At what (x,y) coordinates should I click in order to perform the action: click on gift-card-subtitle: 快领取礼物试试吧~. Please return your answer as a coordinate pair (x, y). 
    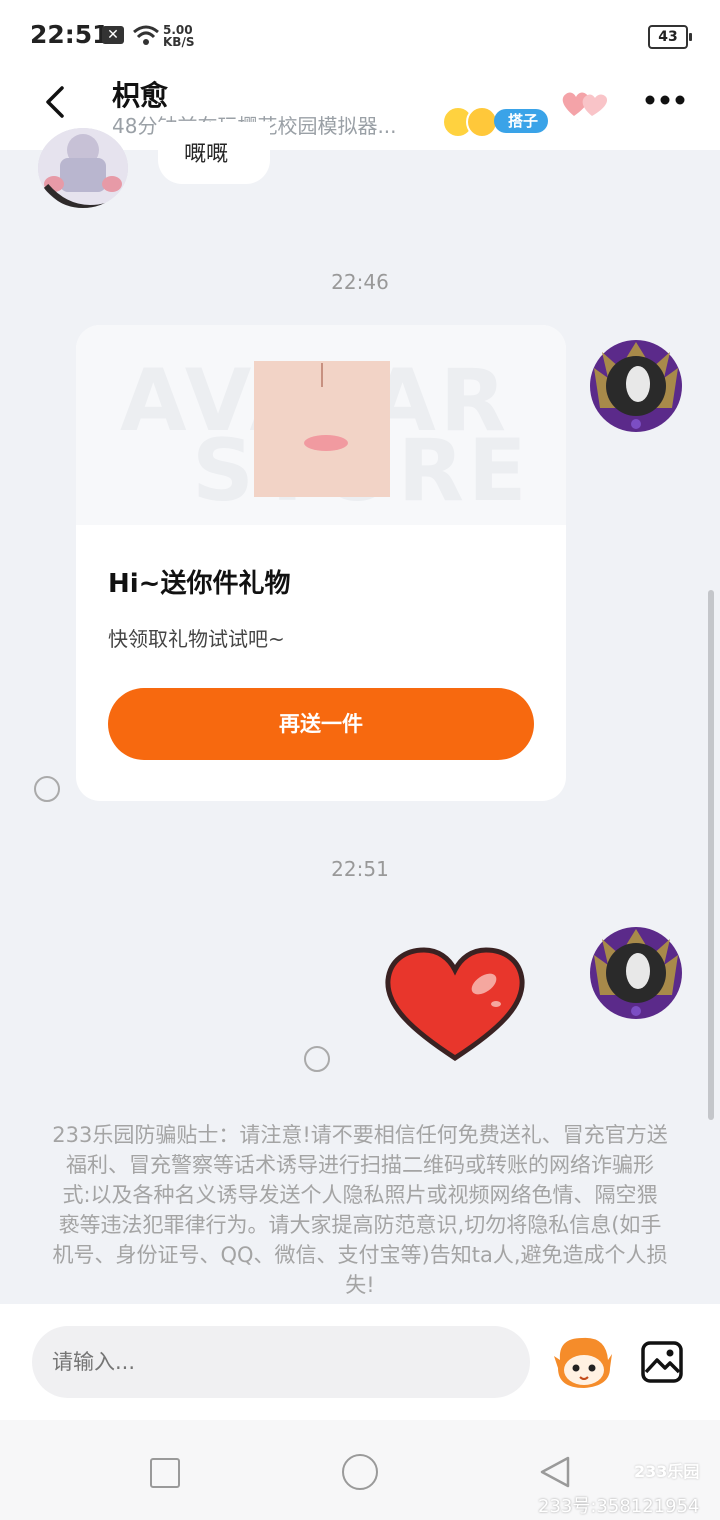
    Looking at the image, I should click on (196, 639).